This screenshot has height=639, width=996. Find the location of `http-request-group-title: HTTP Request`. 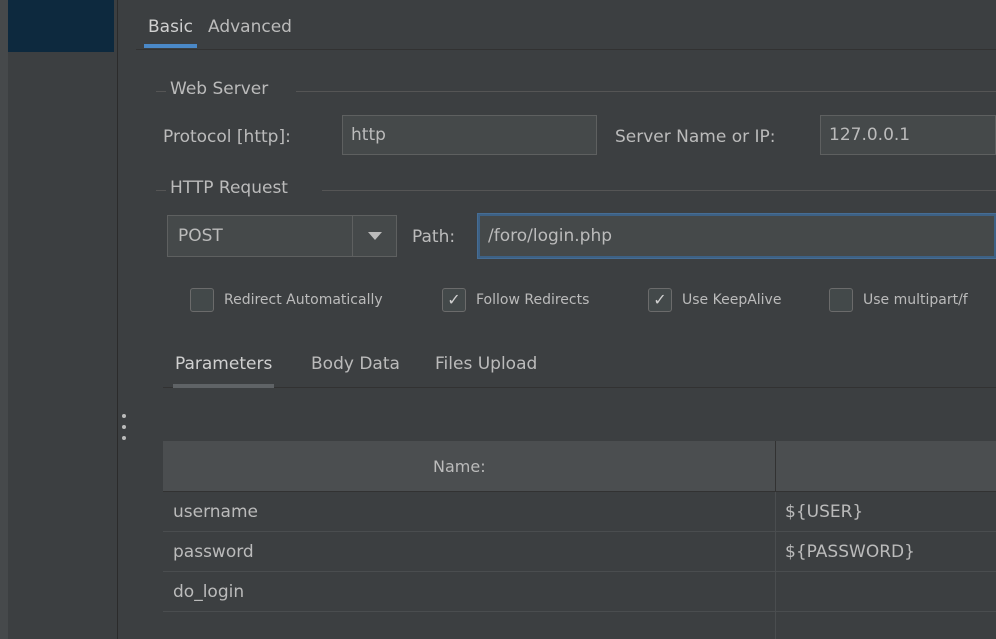

http-request-group-title: HTTP Request is located at coordinates (229, 188).